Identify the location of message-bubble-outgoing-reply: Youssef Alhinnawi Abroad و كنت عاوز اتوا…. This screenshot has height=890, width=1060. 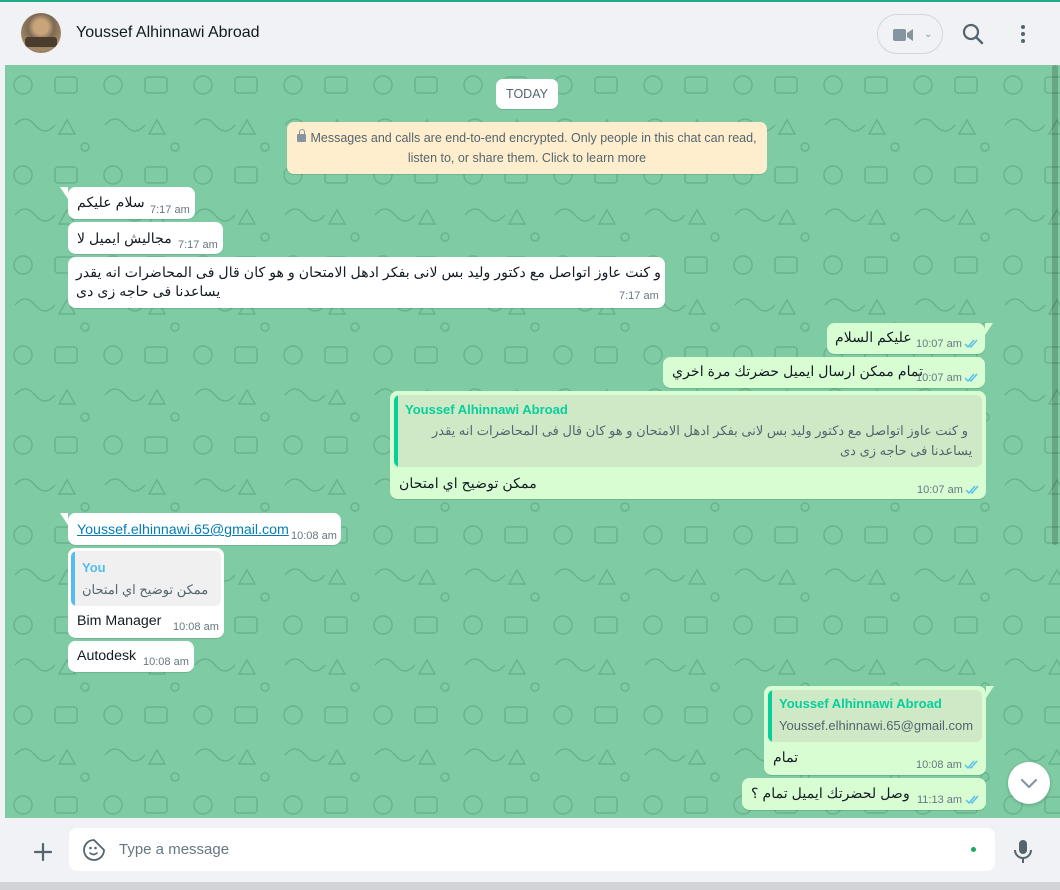
(688, 445).